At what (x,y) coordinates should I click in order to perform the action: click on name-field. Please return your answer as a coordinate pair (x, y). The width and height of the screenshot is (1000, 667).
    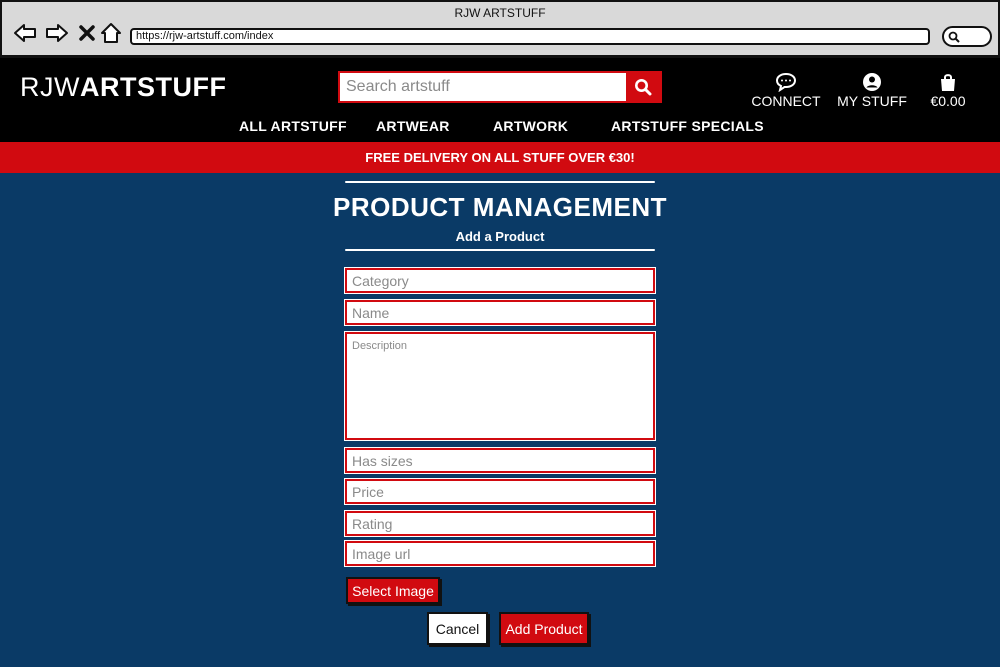
    Looking at the image, I should click on (500, 312).